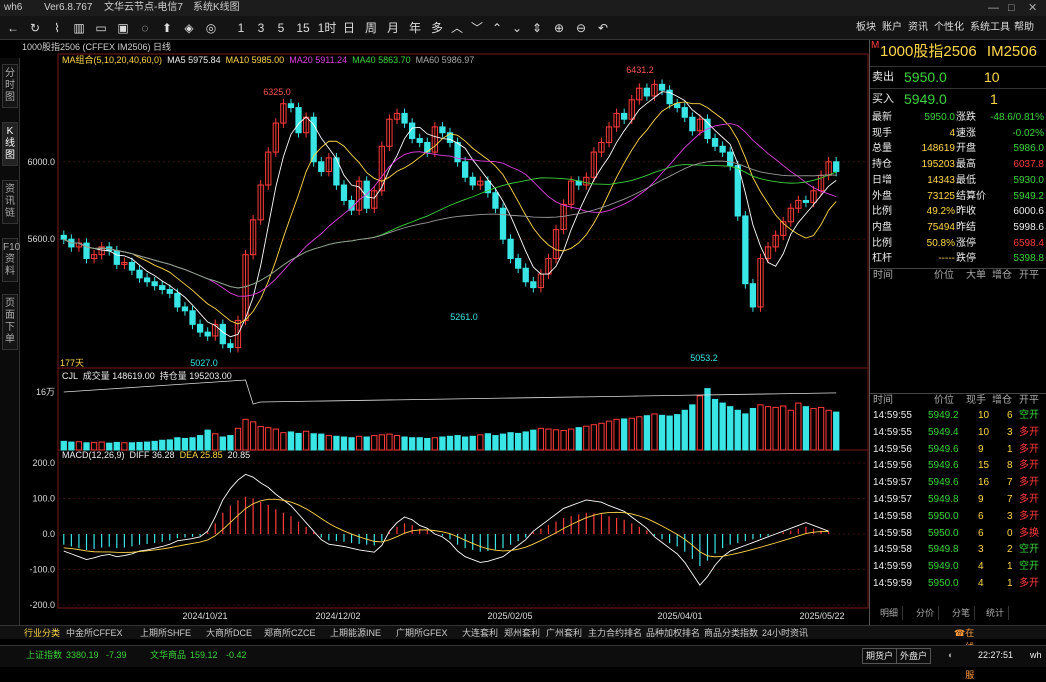 This screenshot has height=682, width=1046. What do you see at coordinates (42, 633) in the screenshot?
I see `bottom-tab: 行业分类` at bounding box center [42, 633].